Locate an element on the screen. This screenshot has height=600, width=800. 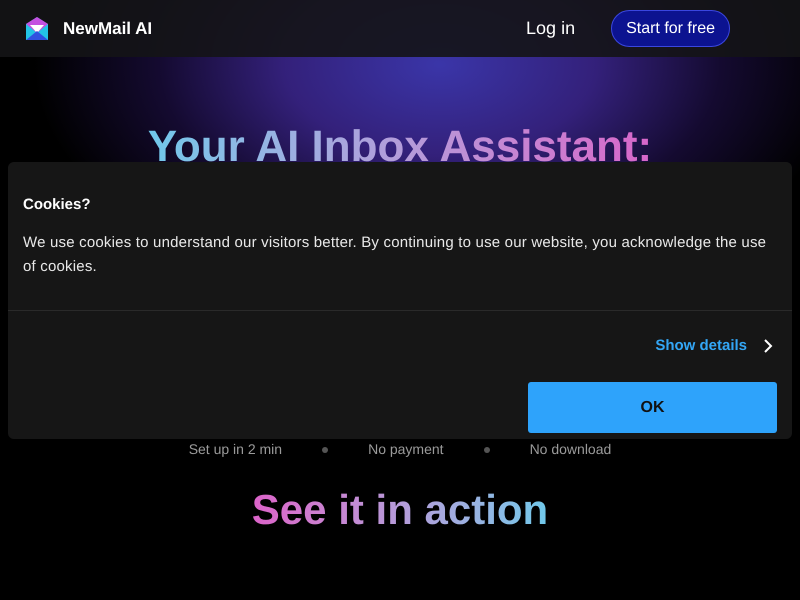
show-details-link: Show details is located at coordinates (714, 345).